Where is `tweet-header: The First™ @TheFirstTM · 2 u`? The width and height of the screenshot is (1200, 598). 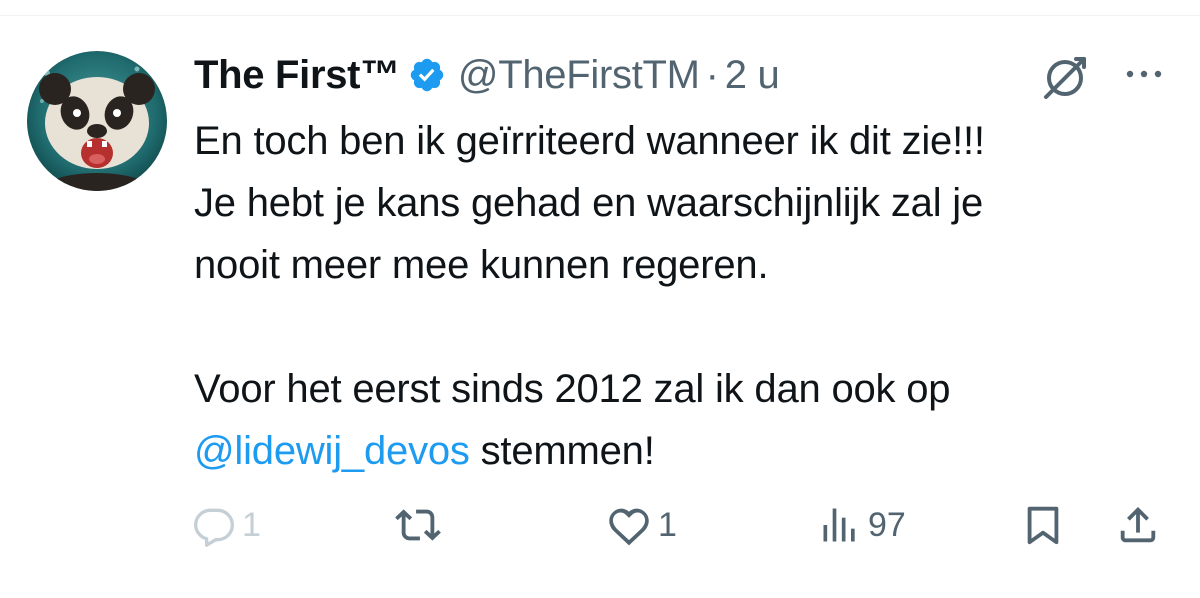 tweet-header: The First™ @TheFirstTM · 2 u is located at coordinates (487, 75).